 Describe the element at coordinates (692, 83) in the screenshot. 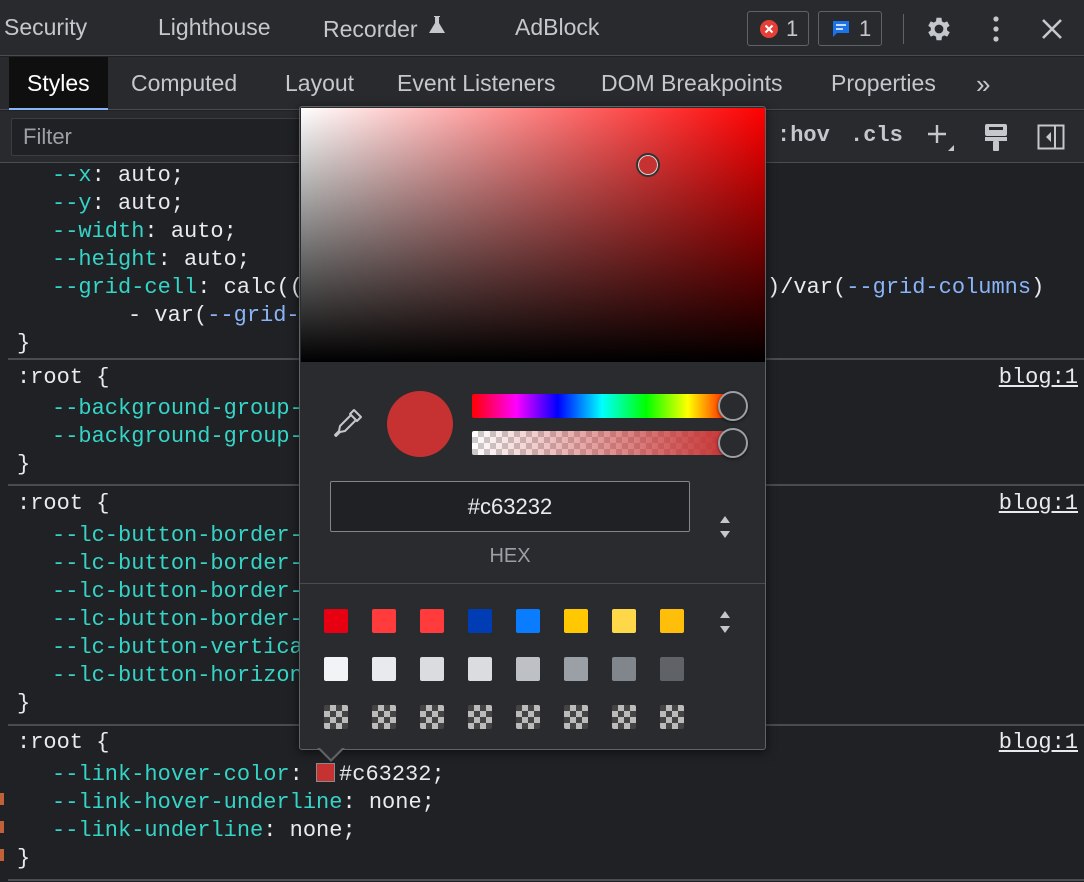

I see `tab-dom-breakpoints: DOM Breakpoints` at that location.